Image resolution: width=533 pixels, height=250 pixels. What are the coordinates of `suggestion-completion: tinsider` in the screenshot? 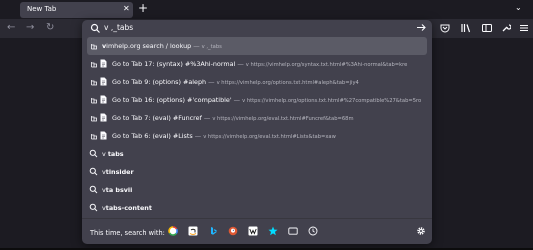 It's located at (119, 172).